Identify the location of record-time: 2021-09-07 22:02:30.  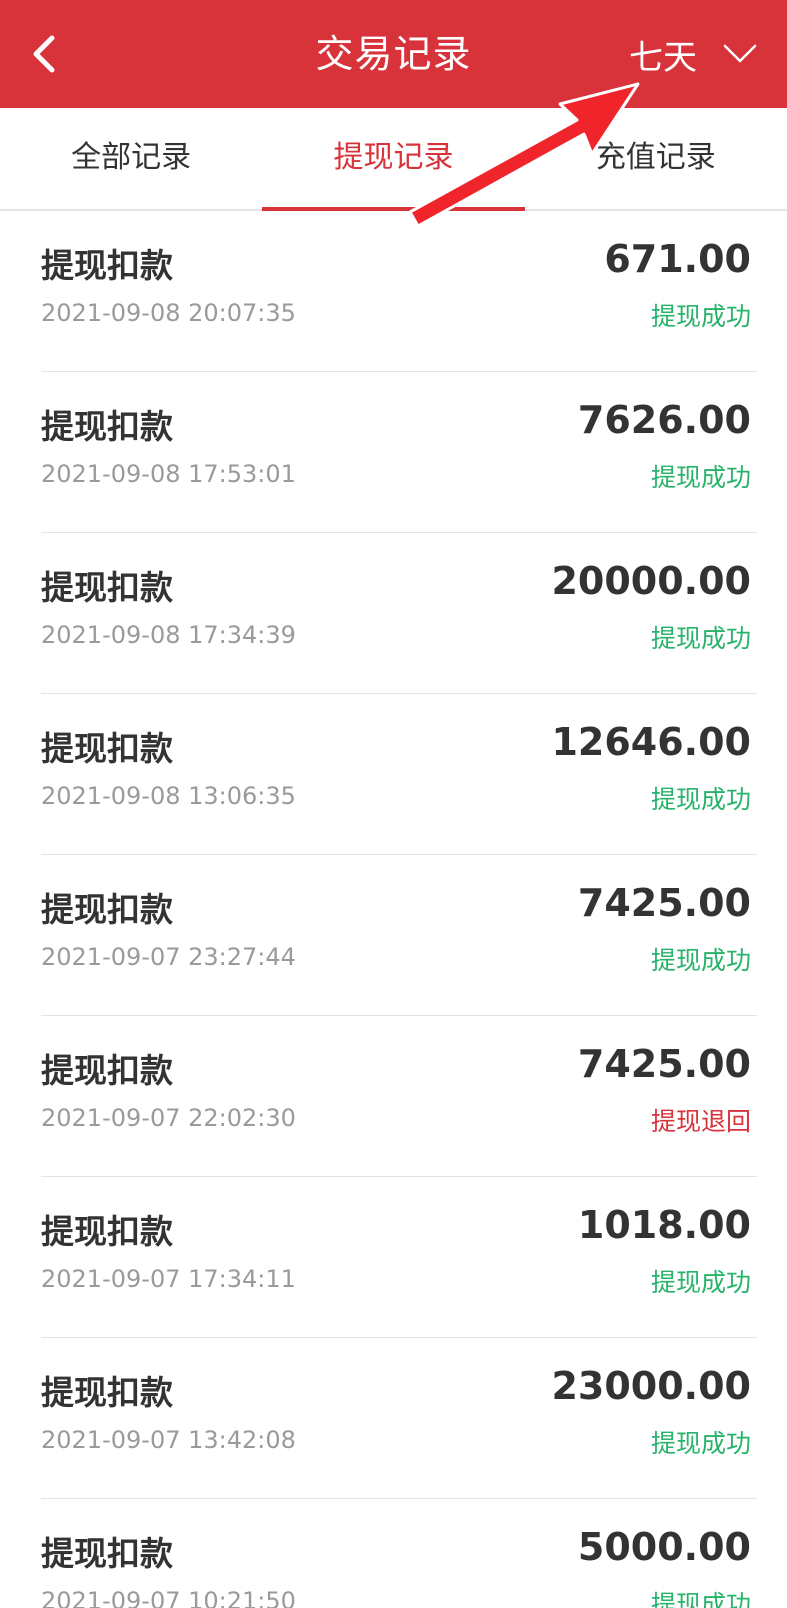
(168, 1118).